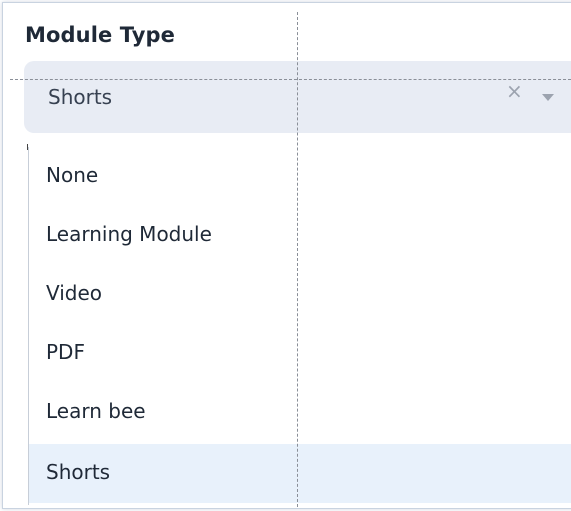  I want to click on option-label: Learn bee, so click(96, 411).